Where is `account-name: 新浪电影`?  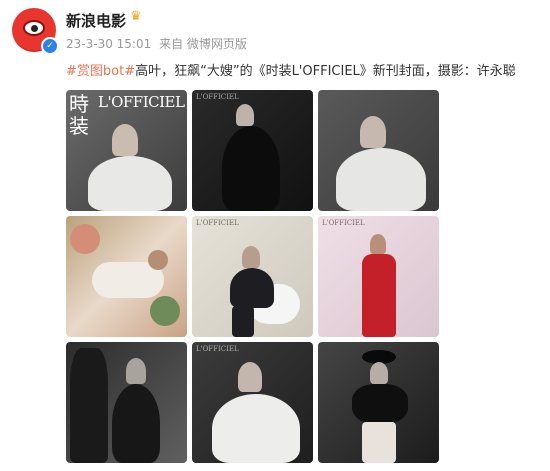
account-name: 新浪电影 is located at coordinates (96, 20).